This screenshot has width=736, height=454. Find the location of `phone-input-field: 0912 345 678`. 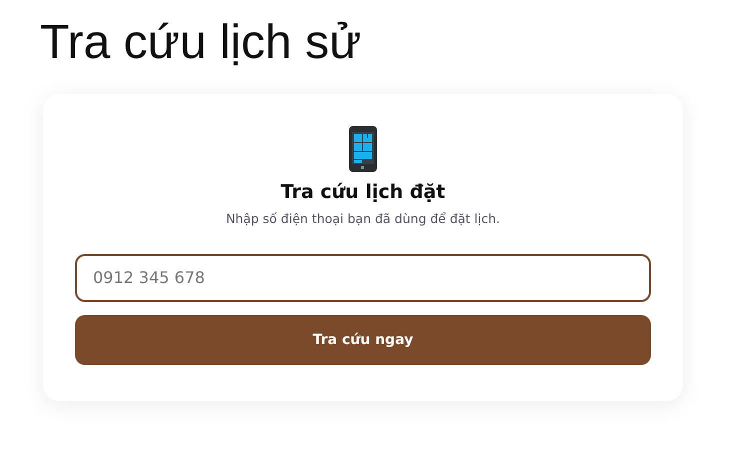

phone-input-field: 0912 345 678 is located at coordinates (363, 278).